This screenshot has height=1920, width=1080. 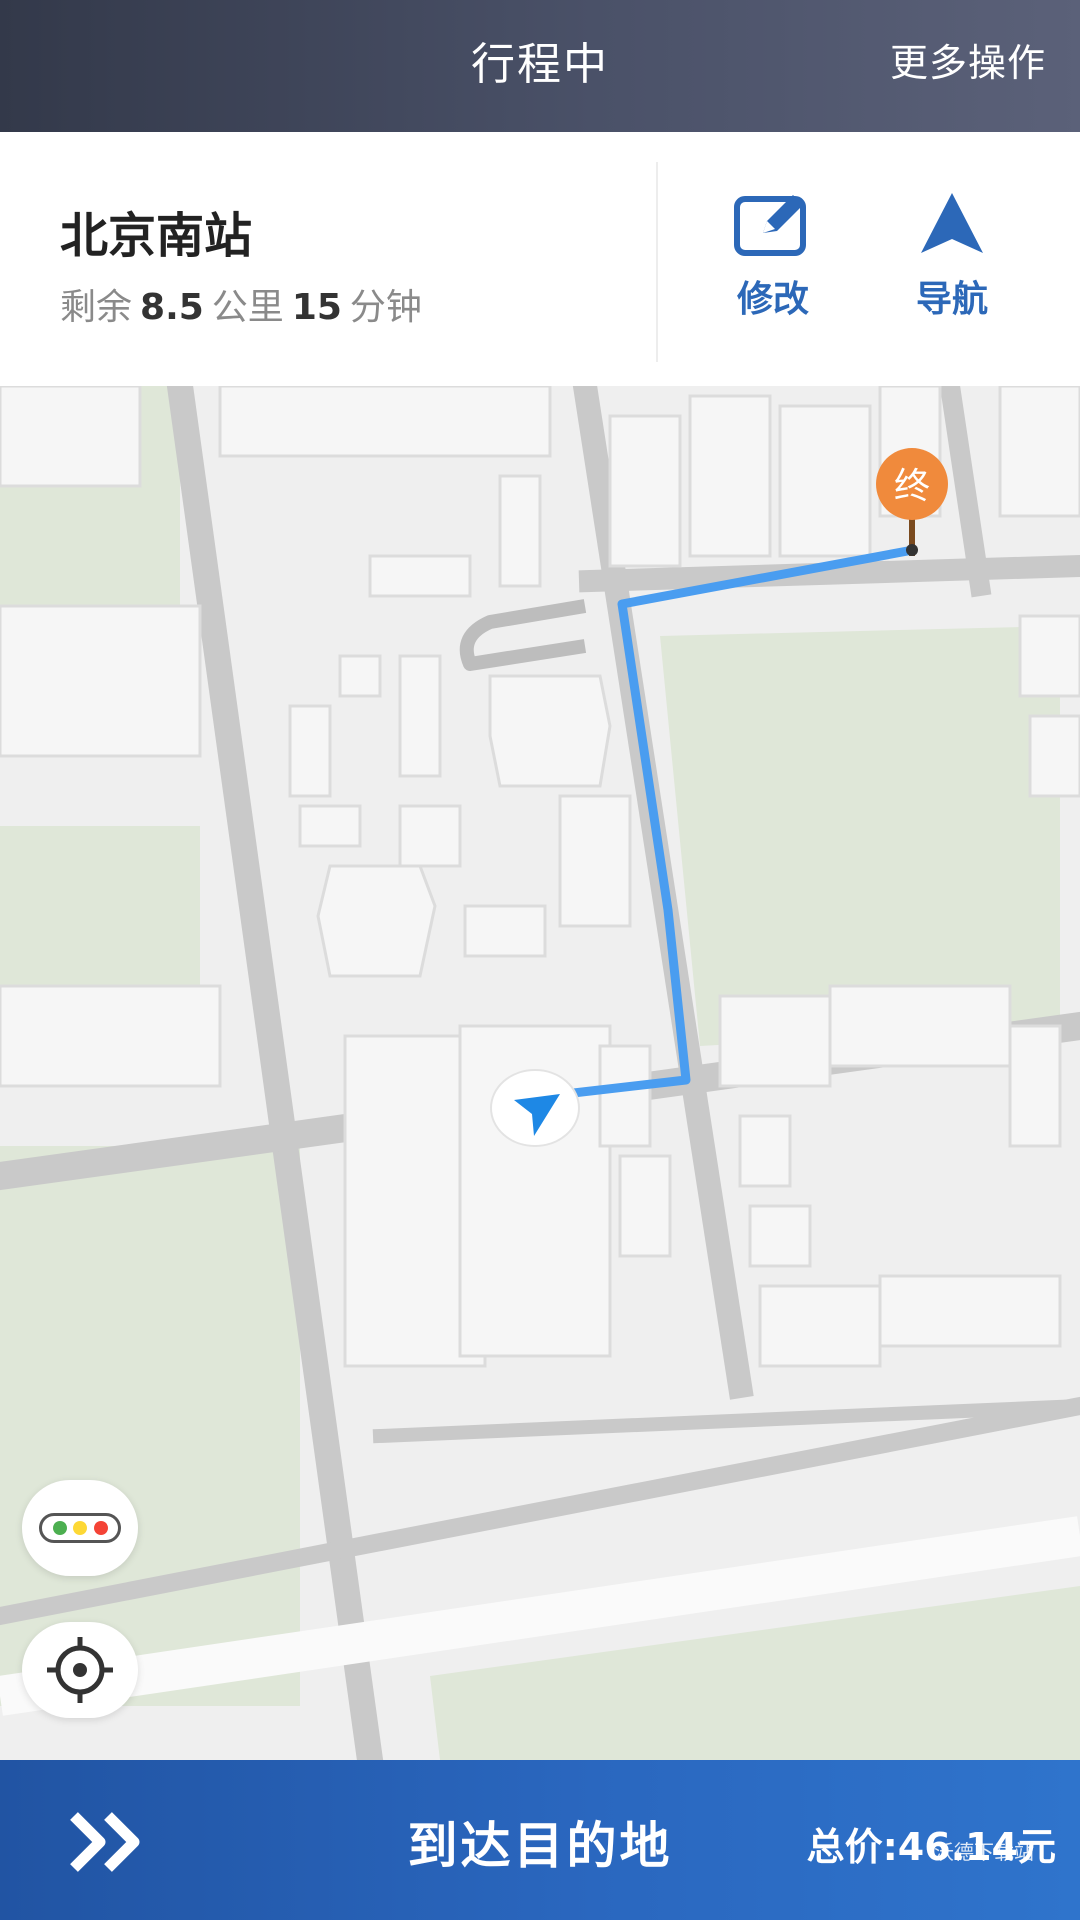 I want to click on remaining-time: 15, so click(x=316, y=307).